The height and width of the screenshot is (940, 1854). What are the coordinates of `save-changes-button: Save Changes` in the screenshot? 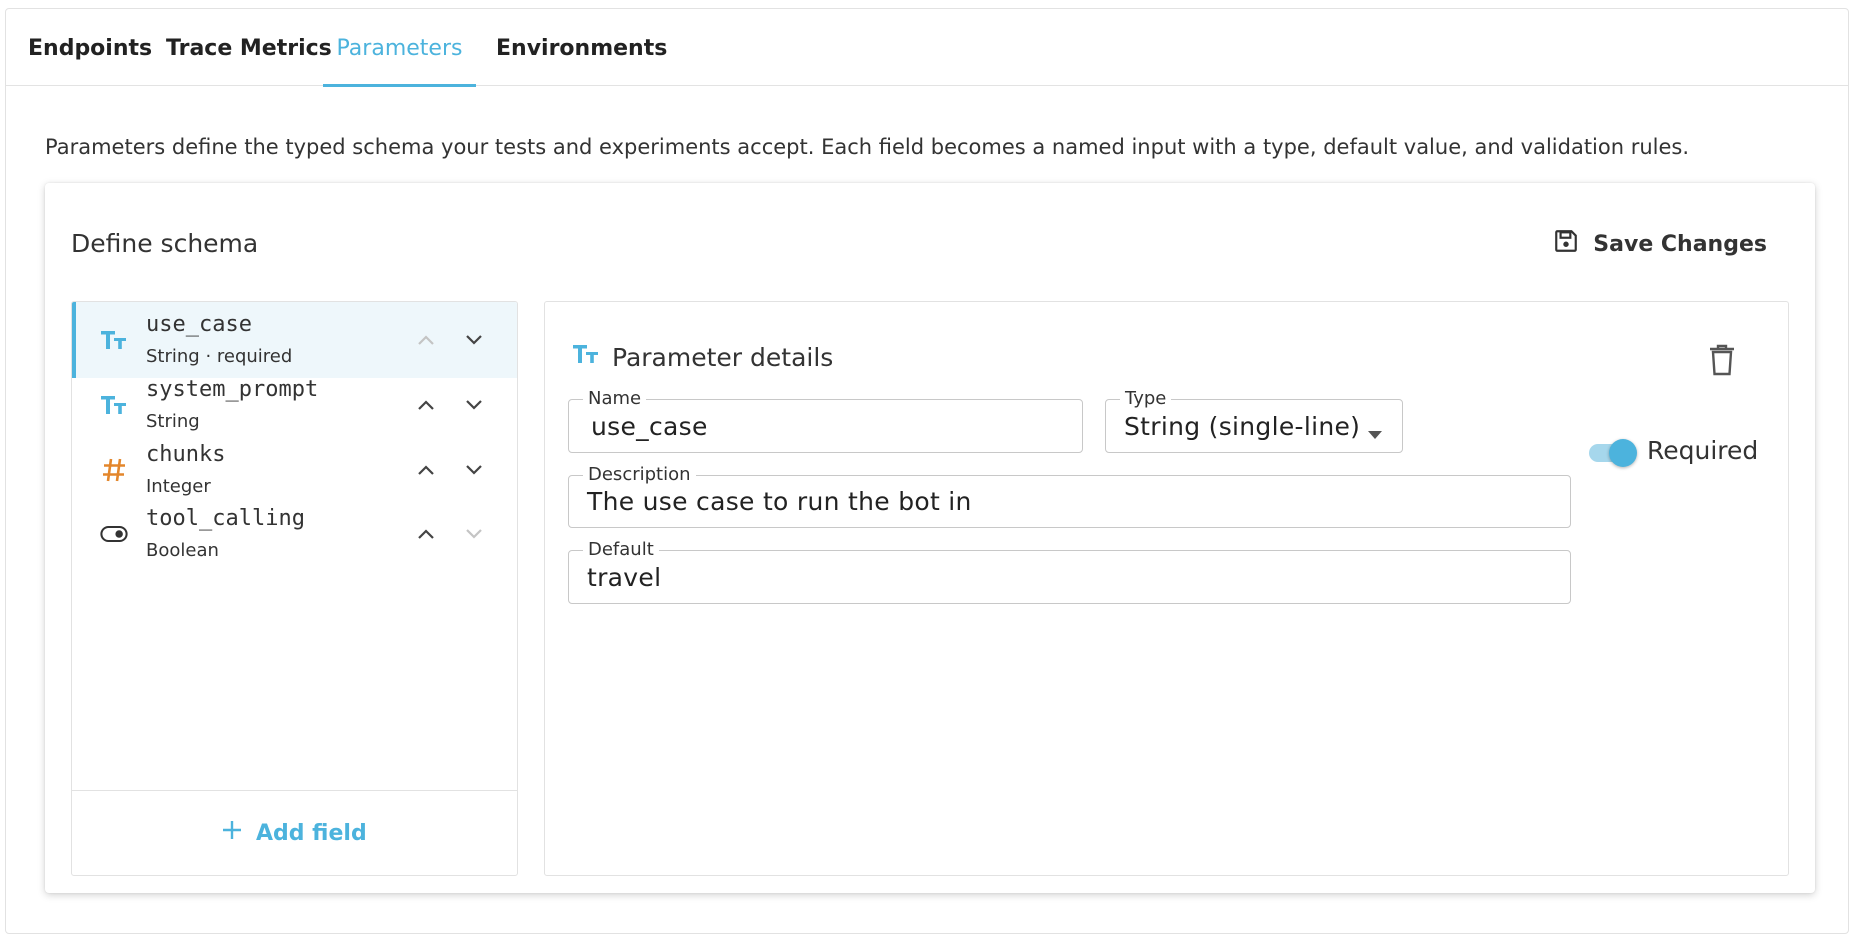 It's located at (1660, 244).